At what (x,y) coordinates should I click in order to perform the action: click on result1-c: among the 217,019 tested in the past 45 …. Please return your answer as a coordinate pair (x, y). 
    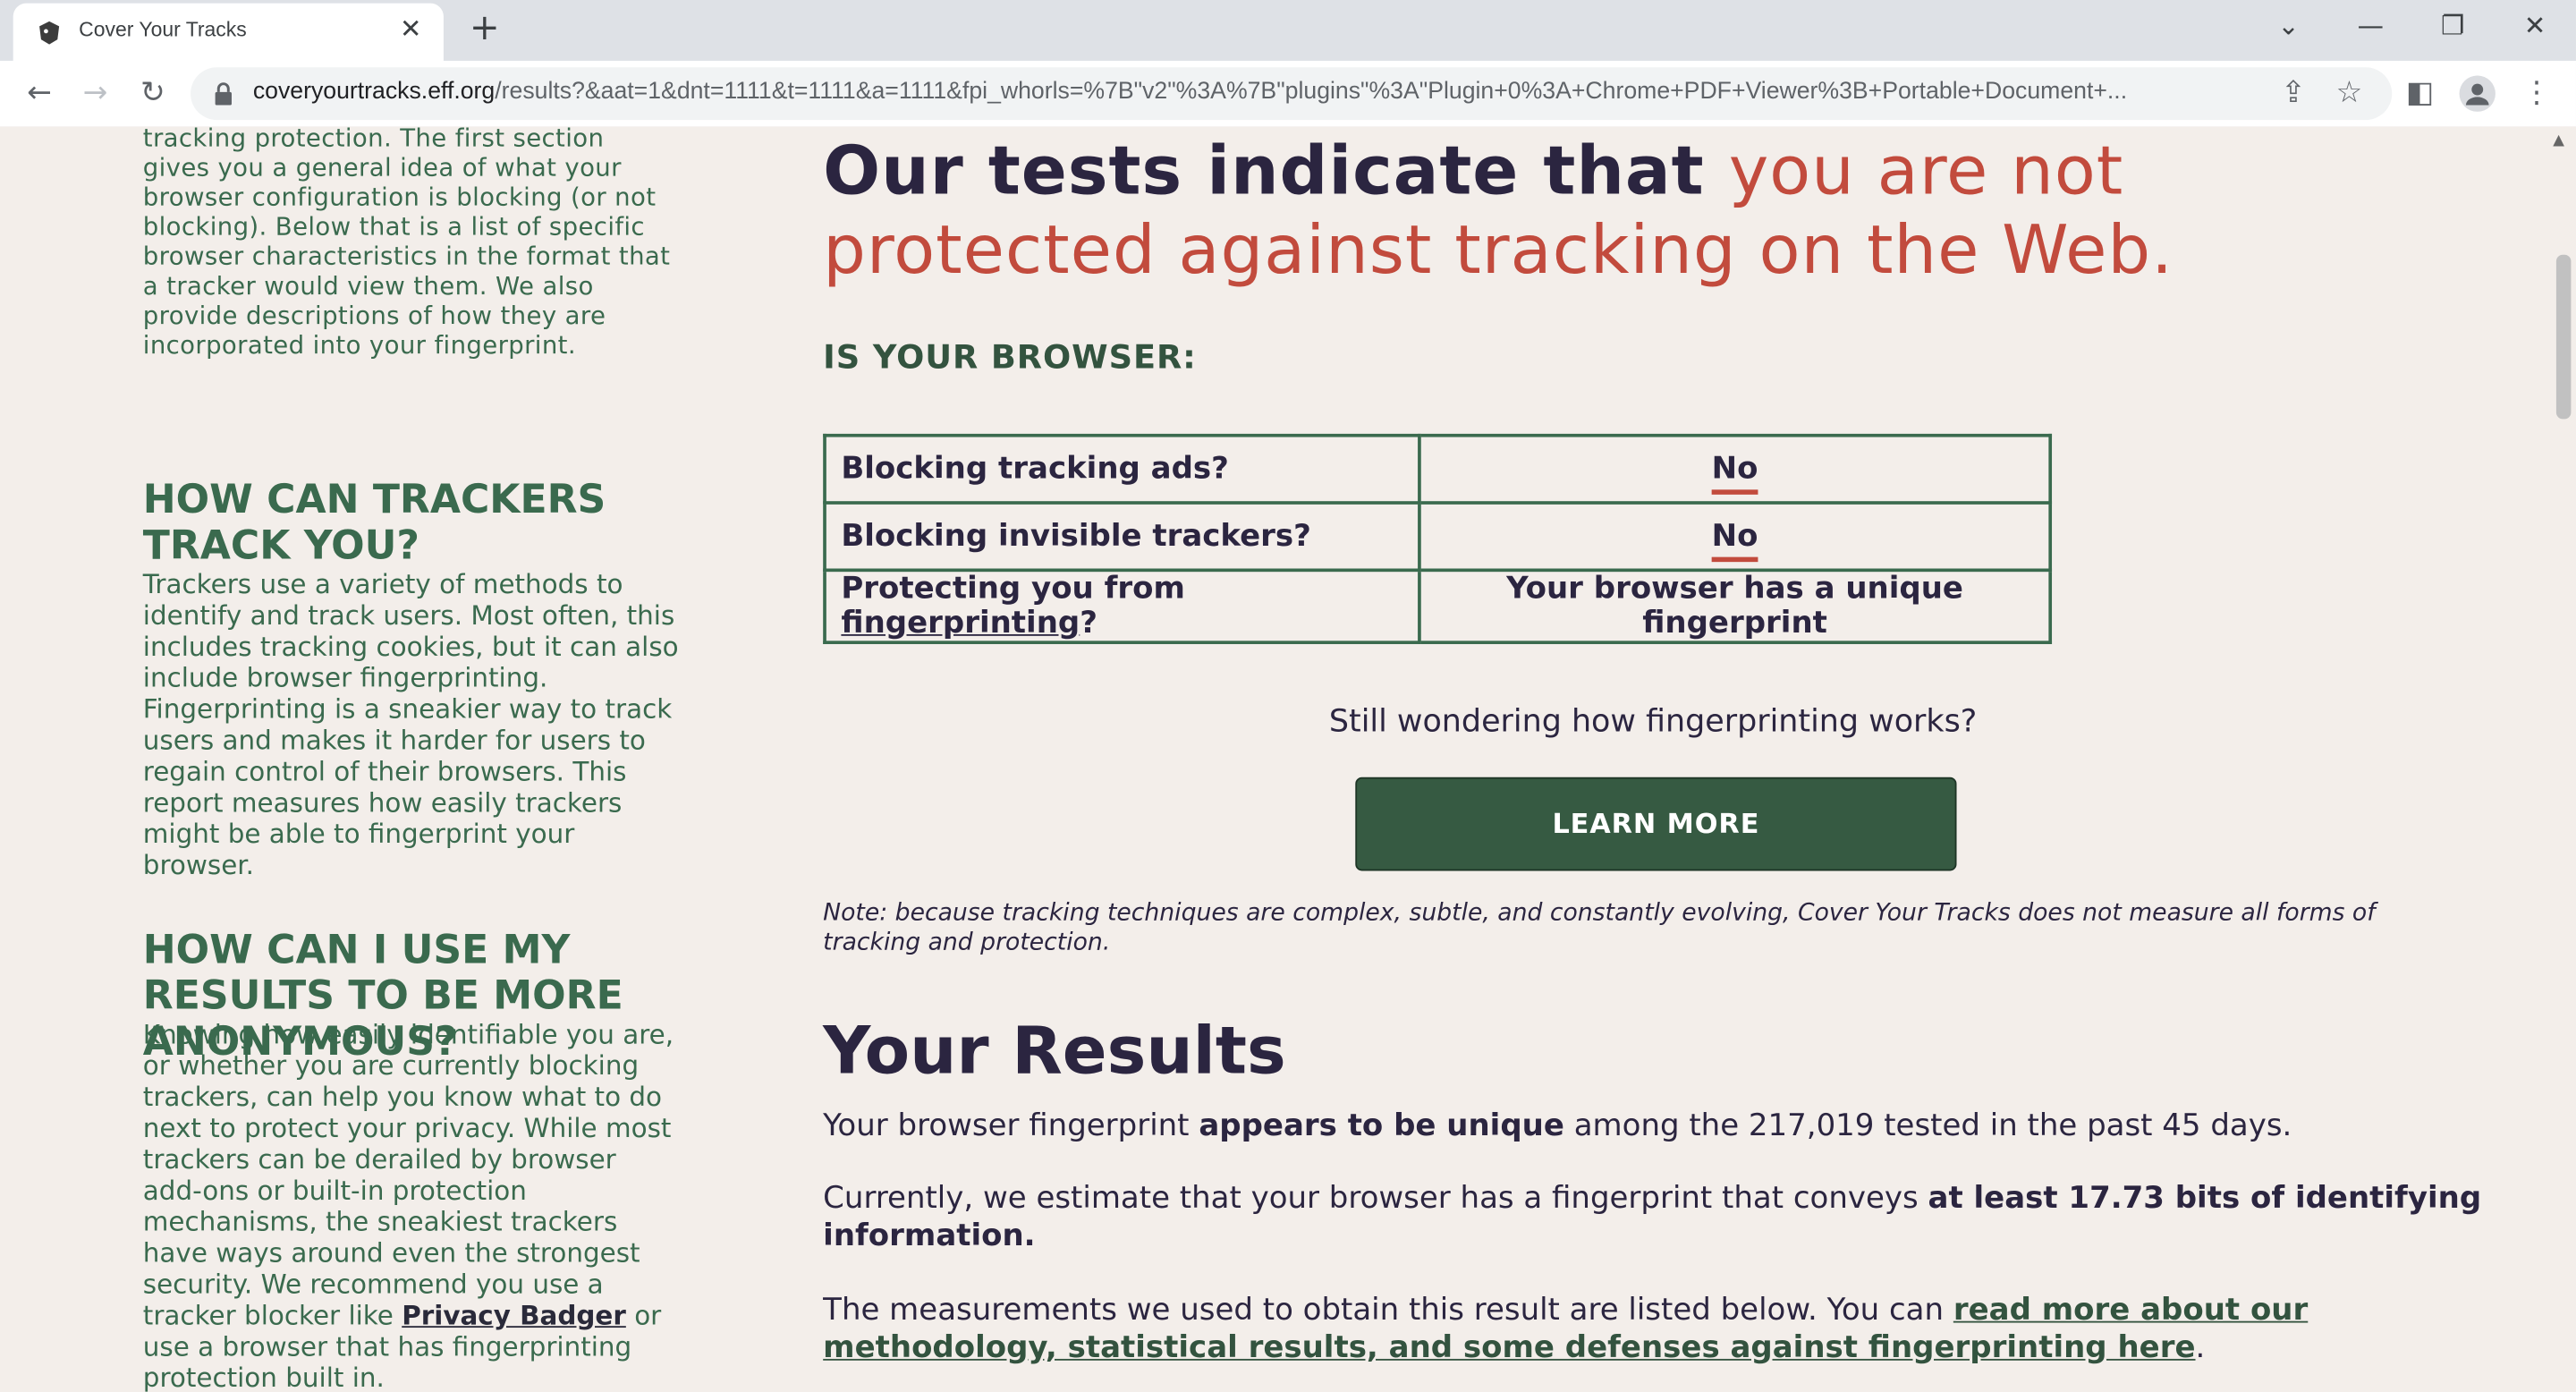
    Looking at the image, I should click on (1932, 1126).